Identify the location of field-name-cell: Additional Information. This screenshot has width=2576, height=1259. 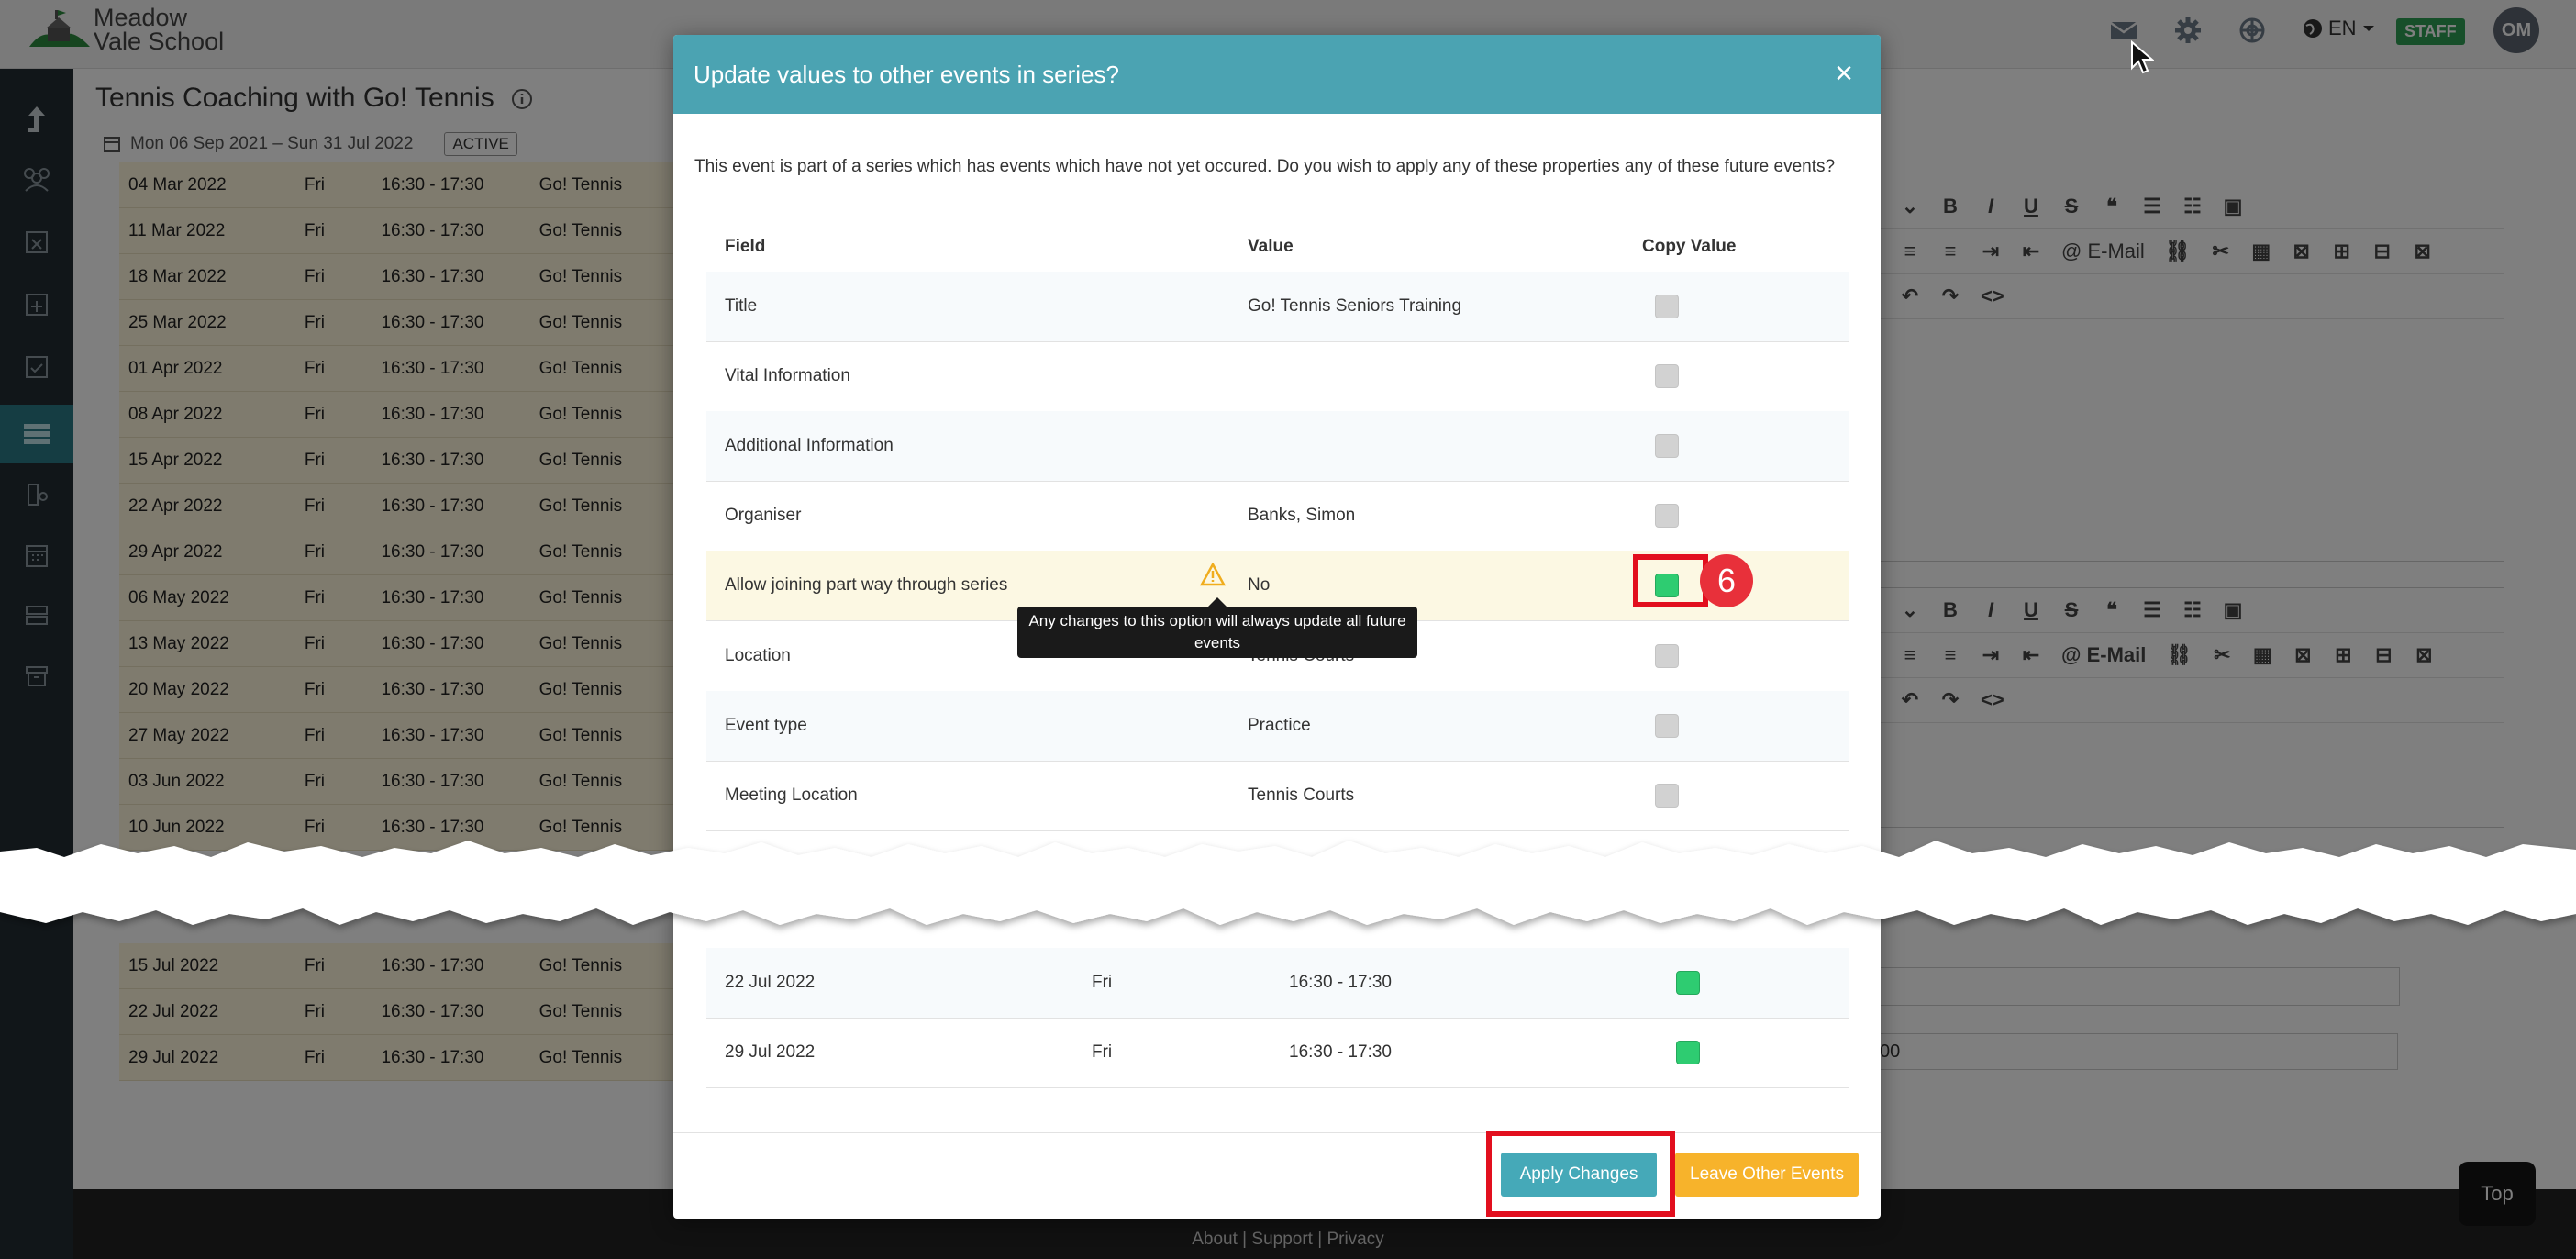
(977, 446).